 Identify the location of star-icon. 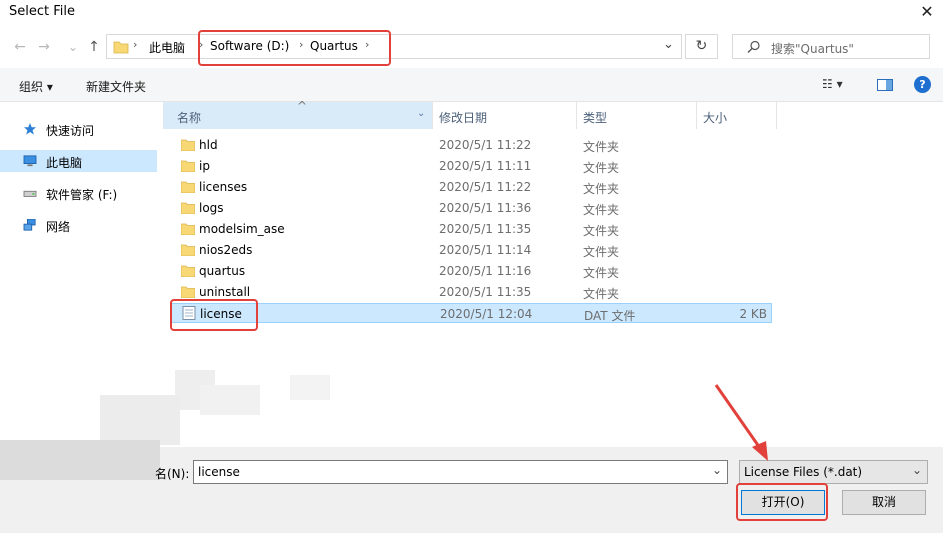
(30, 129).